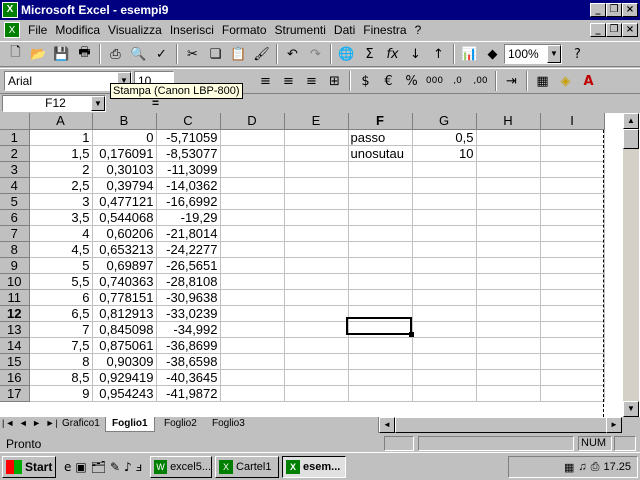 The image size is (640, 480). What do you see at coordinates (316, 217) in the screenshot?
I see `cell-e6` at bounding box center [316, 217].